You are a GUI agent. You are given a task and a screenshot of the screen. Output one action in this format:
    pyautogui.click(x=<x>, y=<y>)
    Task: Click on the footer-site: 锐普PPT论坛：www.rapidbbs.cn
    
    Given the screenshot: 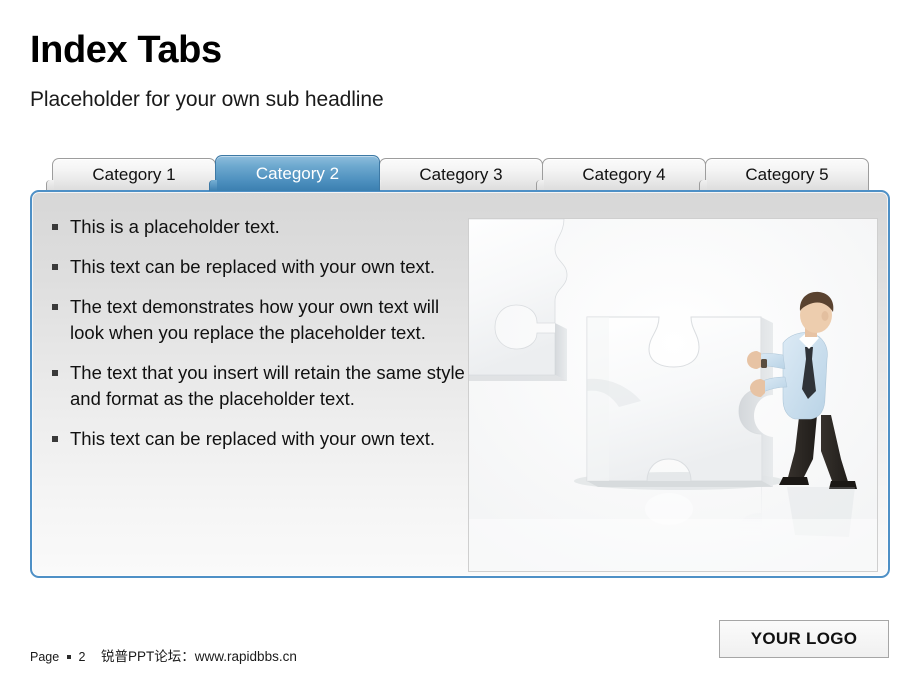 What is the action you would take?
    pyautogui.click(x=199, y=656)
    